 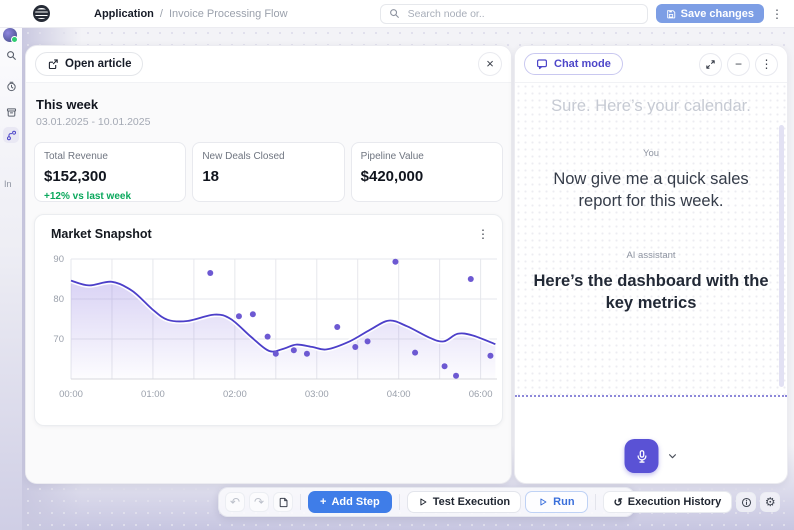 I want to click on svg-text: 04:00, so click(x=399, y=394).